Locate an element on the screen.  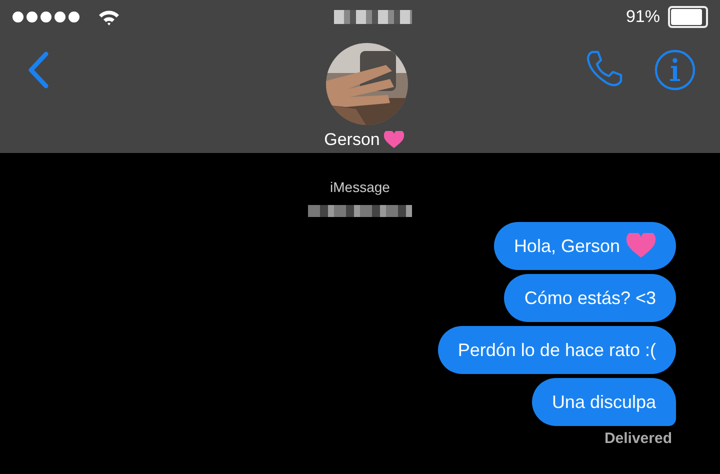
service-label: iMessage is located at coordinates (360, 187).